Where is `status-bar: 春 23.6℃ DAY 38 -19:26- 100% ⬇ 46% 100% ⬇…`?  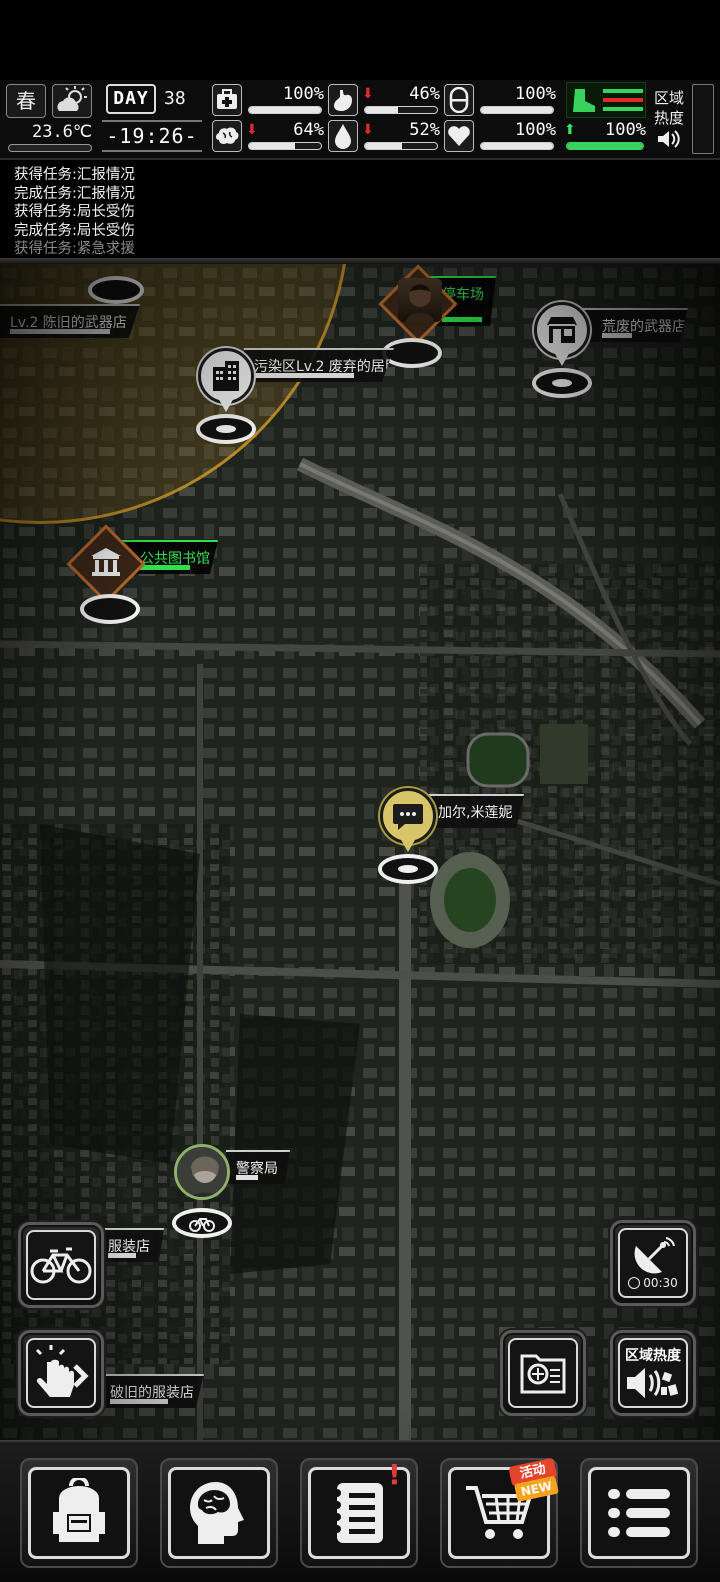
status-bar: 春 23.6℃ DAY 38 -19:26- 100% ⬇ 46% 100% ⬇… is located at coordinates (360, 120).